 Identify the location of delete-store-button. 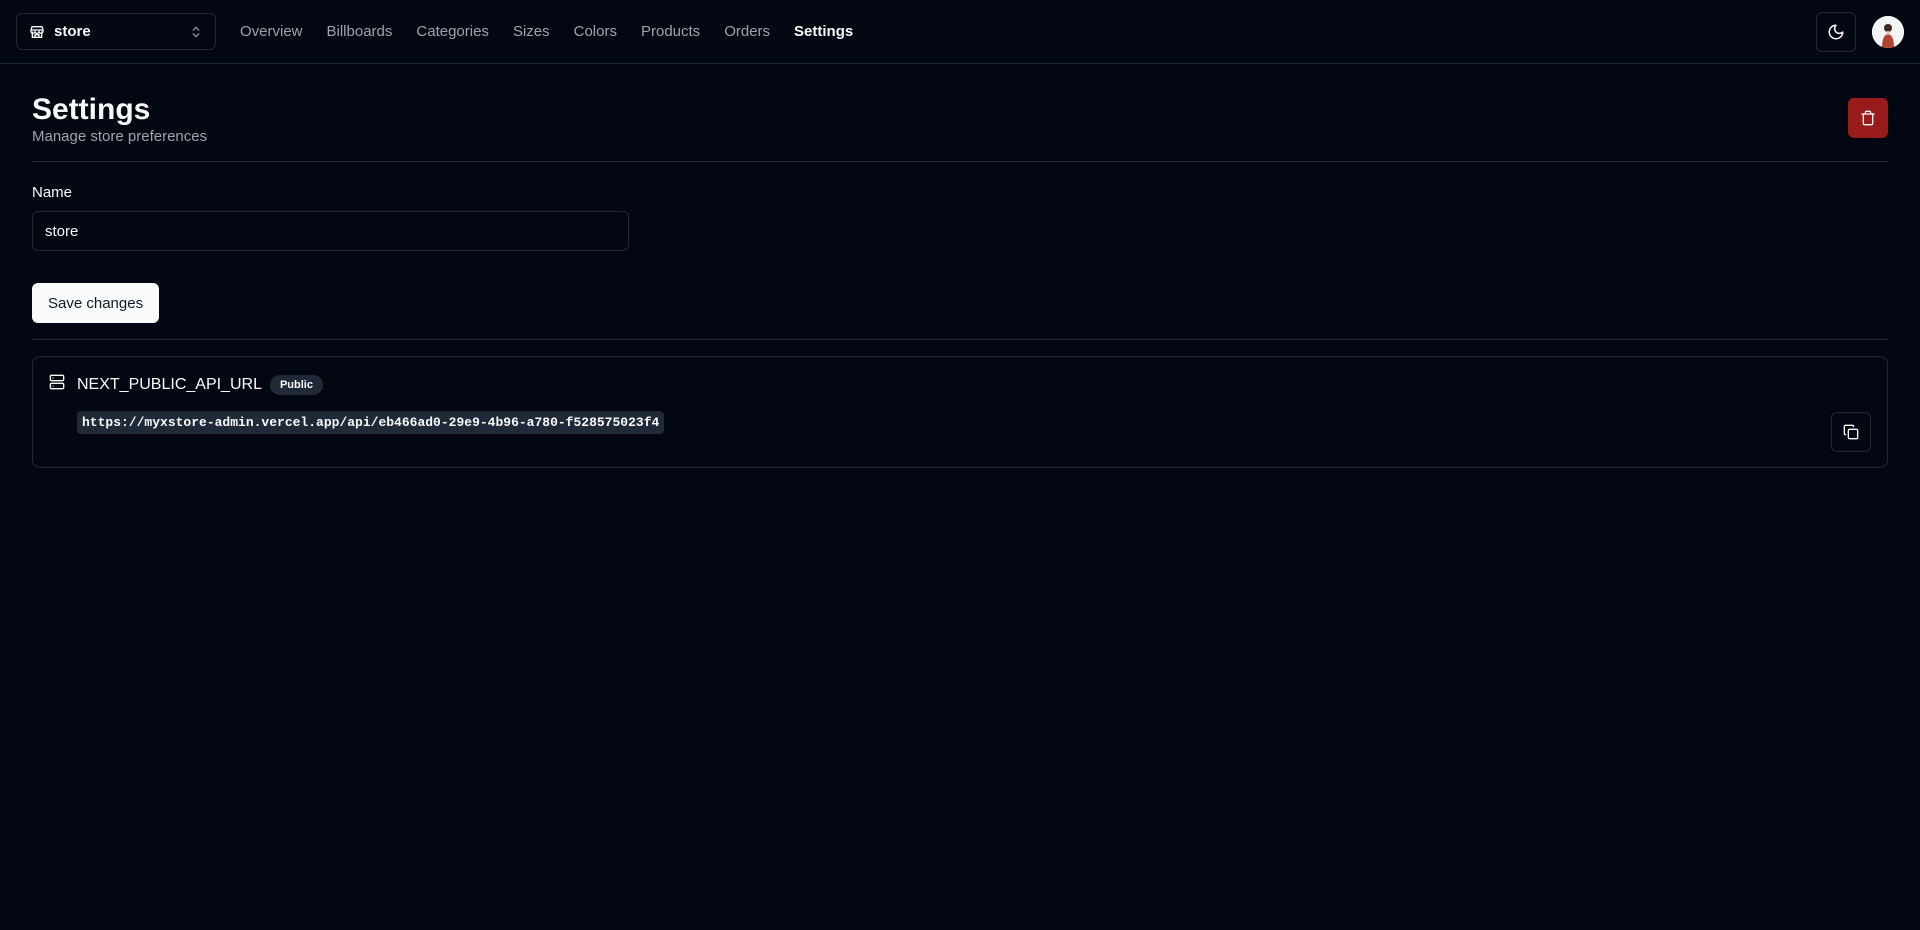
(1868, 118).